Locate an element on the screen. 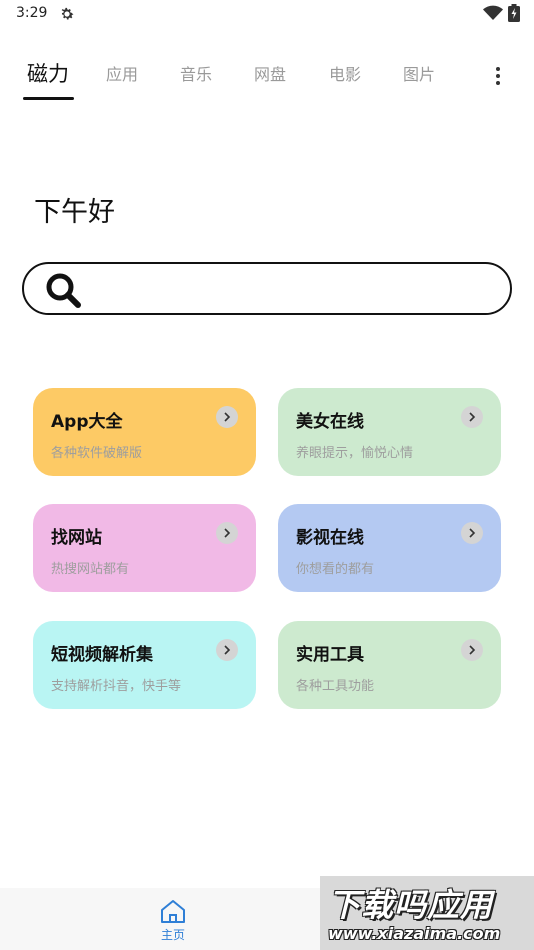 Image resolution: width=534 pixels, height=950 pixels. active-tab-indicator is located at coordinates (48, 98).